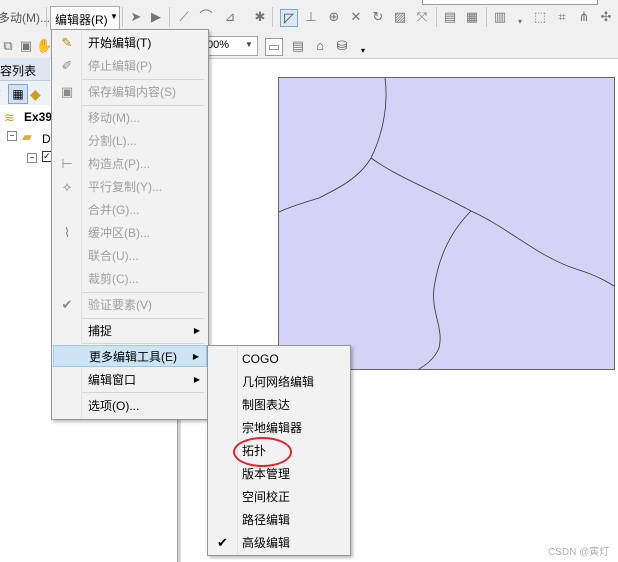  I want to click on table-icon: ▤, so click(450, 17).